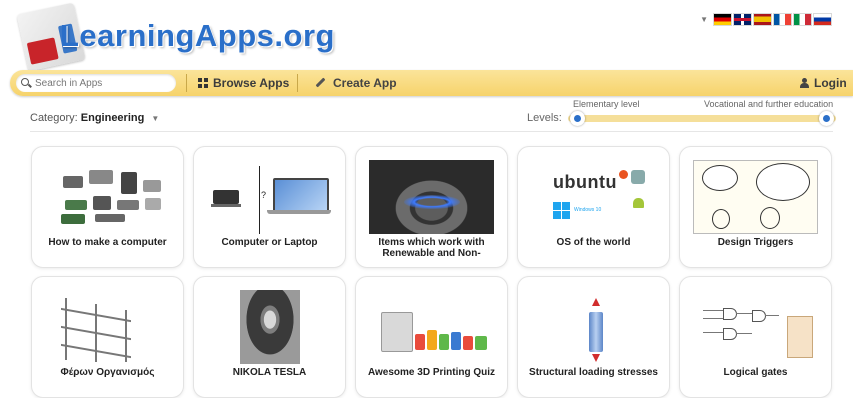 This screenshot has width=853, height=398. I want to click on 3d-printing-thumbnail, so click(431, 327).